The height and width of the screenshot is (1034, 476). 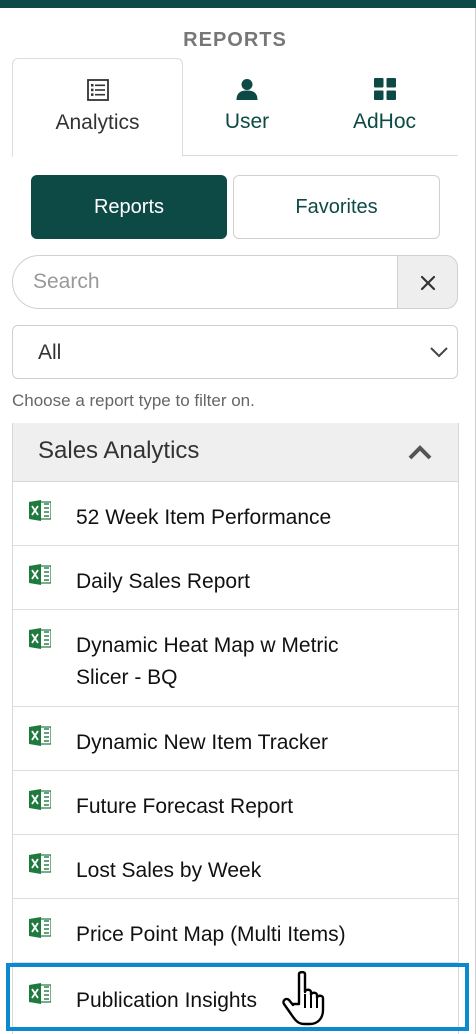 I want to click on close-icon, so click(x=428, y=283).